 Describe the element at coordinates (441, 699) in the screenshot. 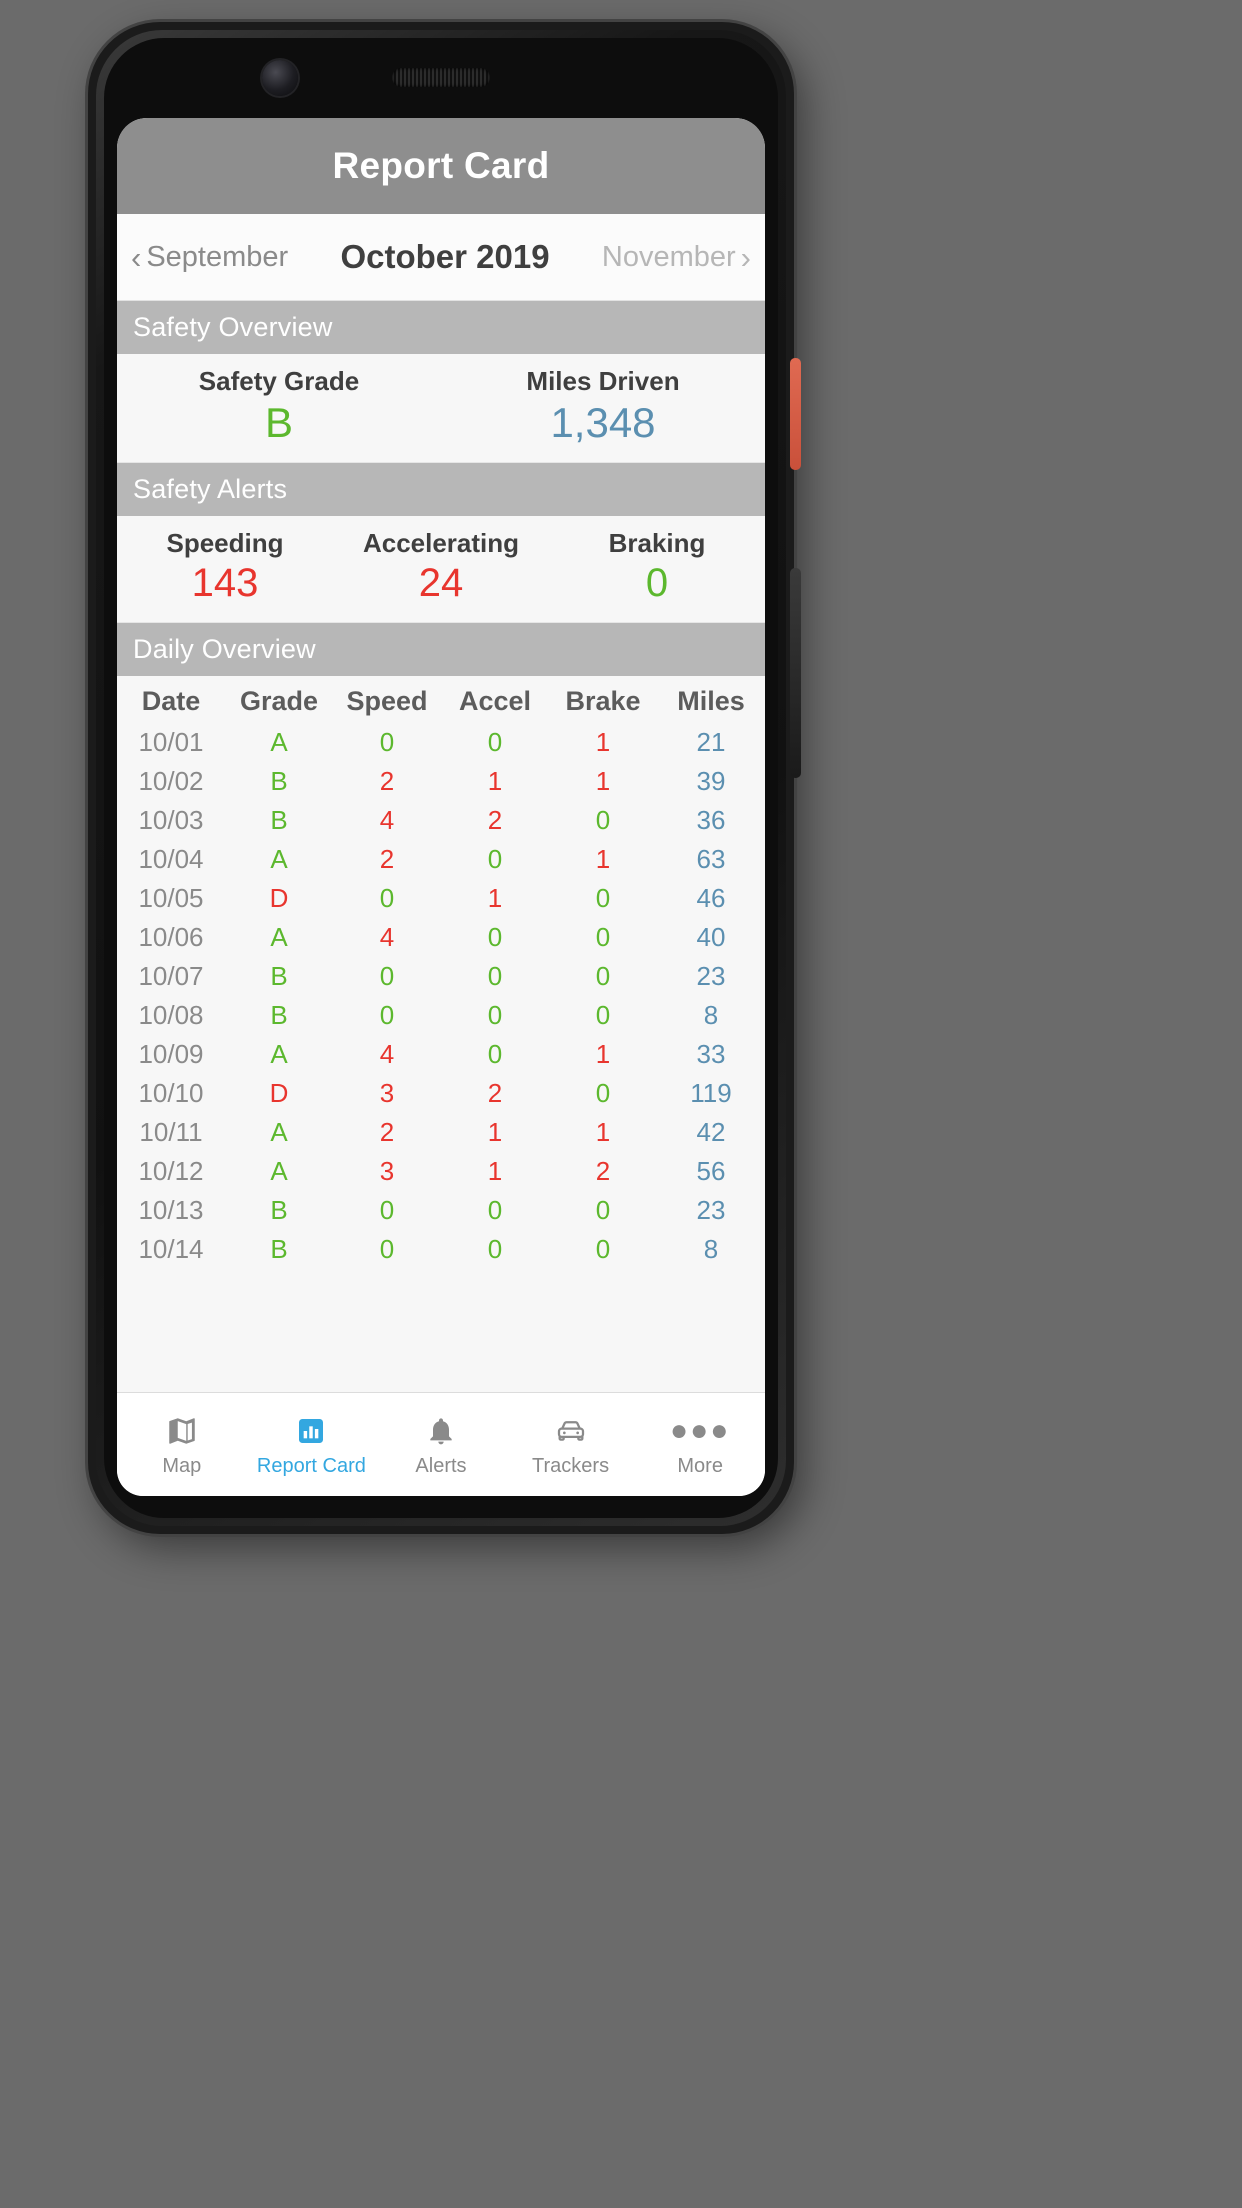

I see `table-header-row: Date Grade Speed Accel Brake Miles` at that location.